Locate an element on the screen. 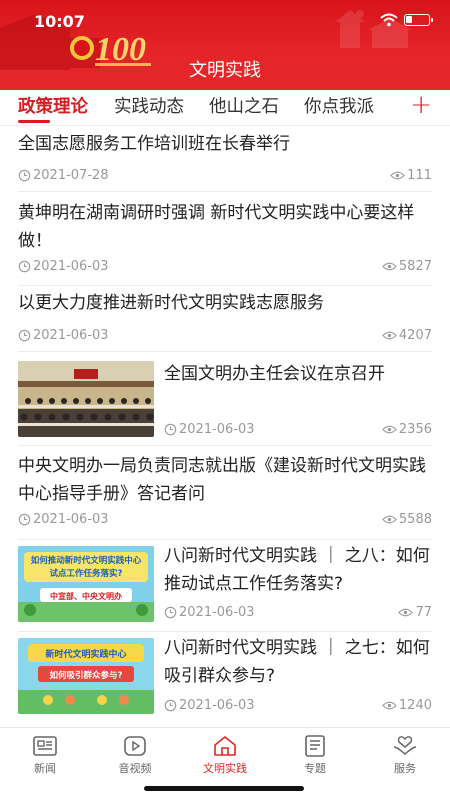 This screenshot has height=800, width=450. news-views-text: 2356 is located at coordinates (415, 429).